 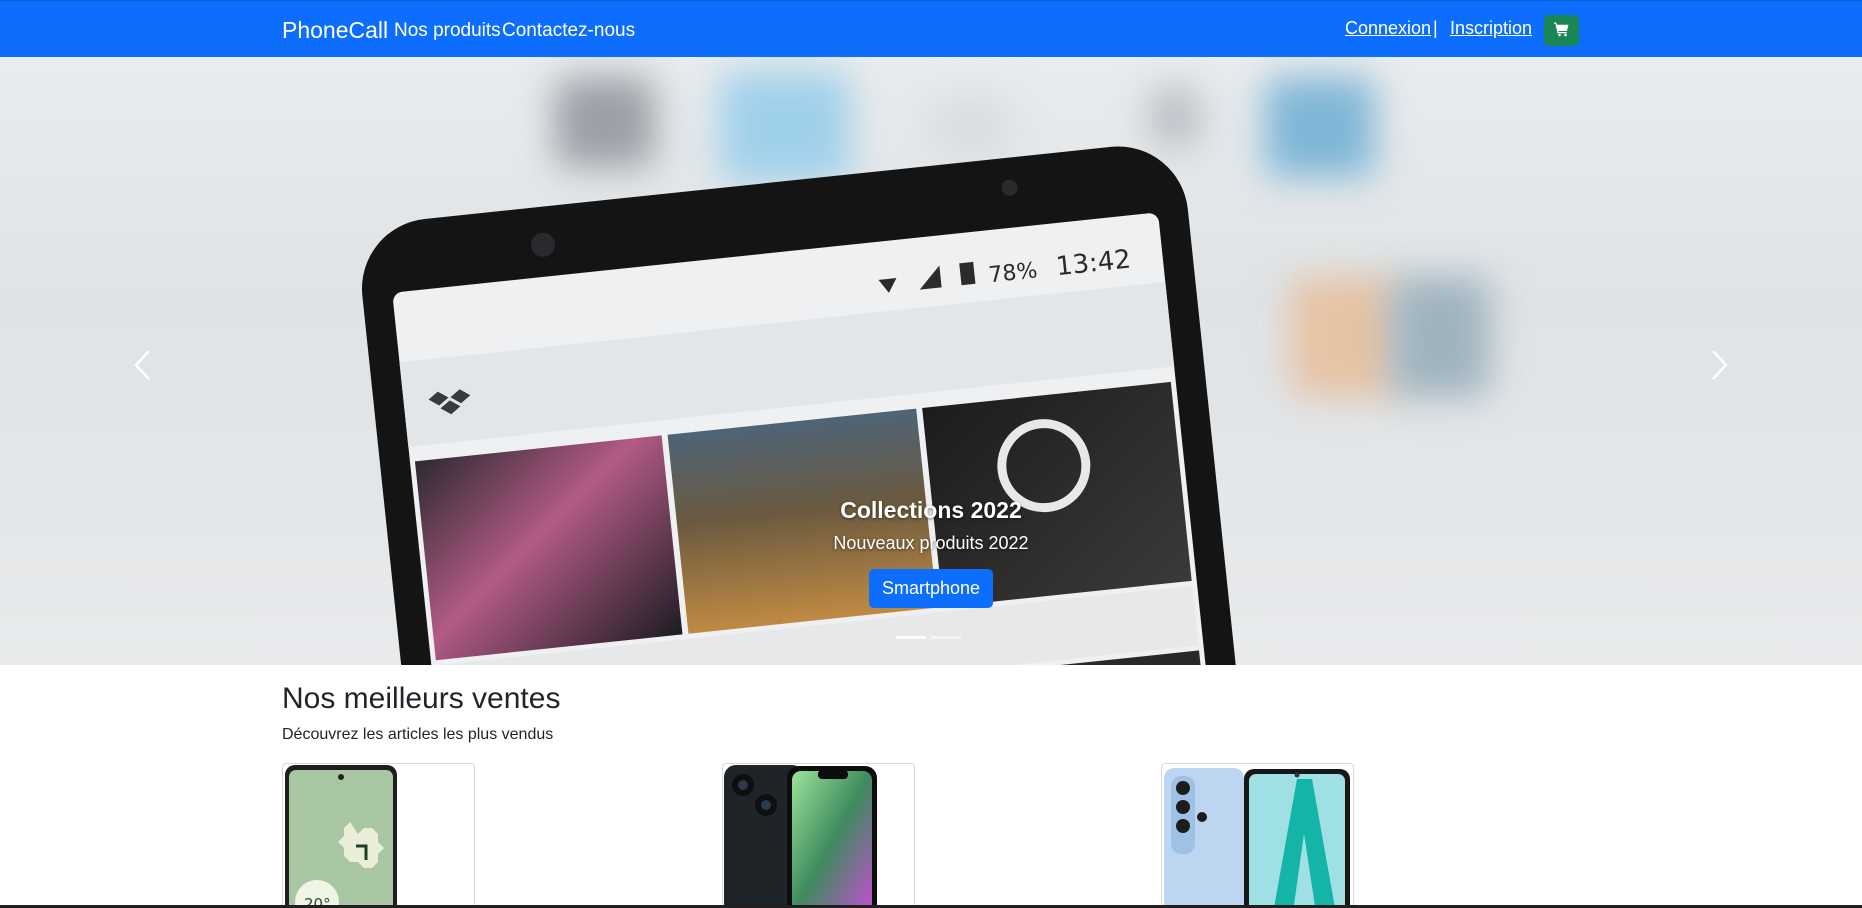 What do you see at coordinates (335, 30) in the screenshot?
I see `brand-link: PhoneCall` at bounding box center [335, 30].